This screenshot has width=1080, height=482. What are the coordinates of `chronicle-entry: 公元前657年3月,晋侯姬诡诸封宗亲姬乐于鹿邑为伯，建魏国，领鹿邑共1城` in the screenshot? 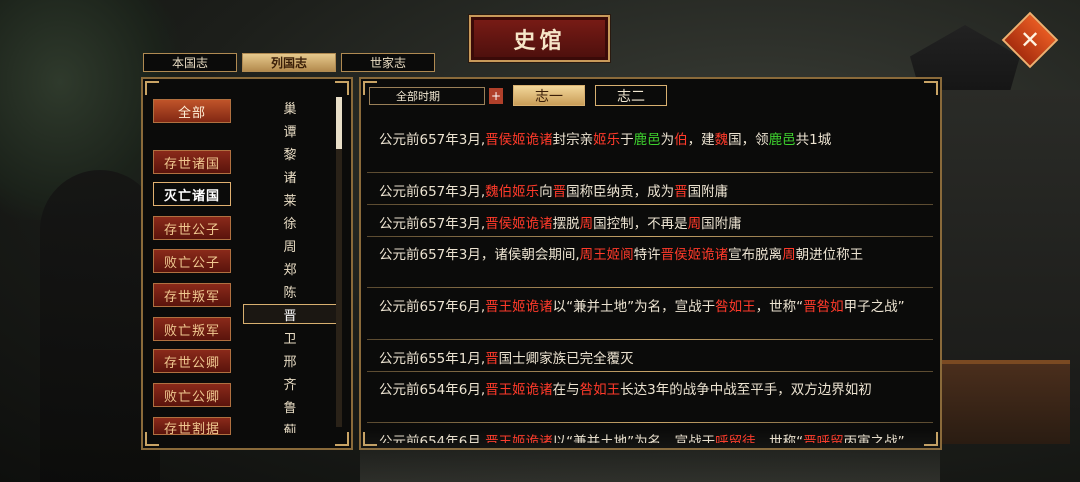 It's located at (650, 148).